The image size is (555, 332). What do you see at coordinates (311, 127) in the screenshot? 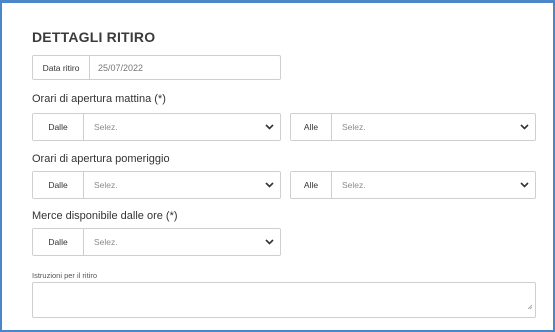
I see `morning-to-addon: Alle` at bounding box center [311, 127].